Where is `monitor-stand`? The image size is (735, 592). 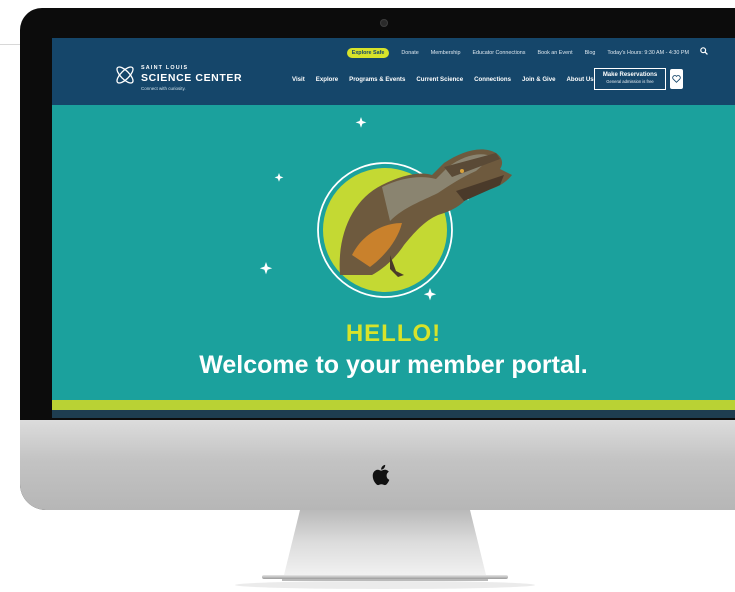
monitor-stand is located at coordinates (385, 549).